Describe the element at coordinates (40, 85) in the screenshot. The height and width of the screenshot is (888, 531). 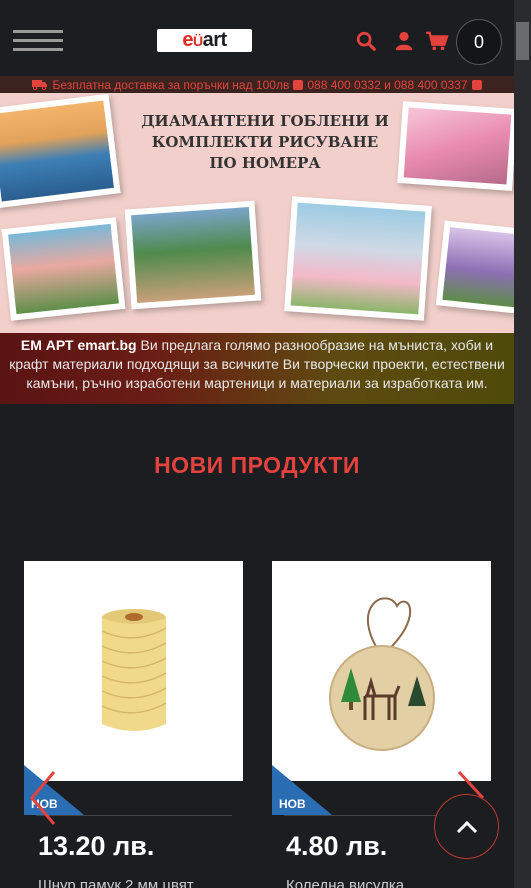
I see `truck-icon` at that location.